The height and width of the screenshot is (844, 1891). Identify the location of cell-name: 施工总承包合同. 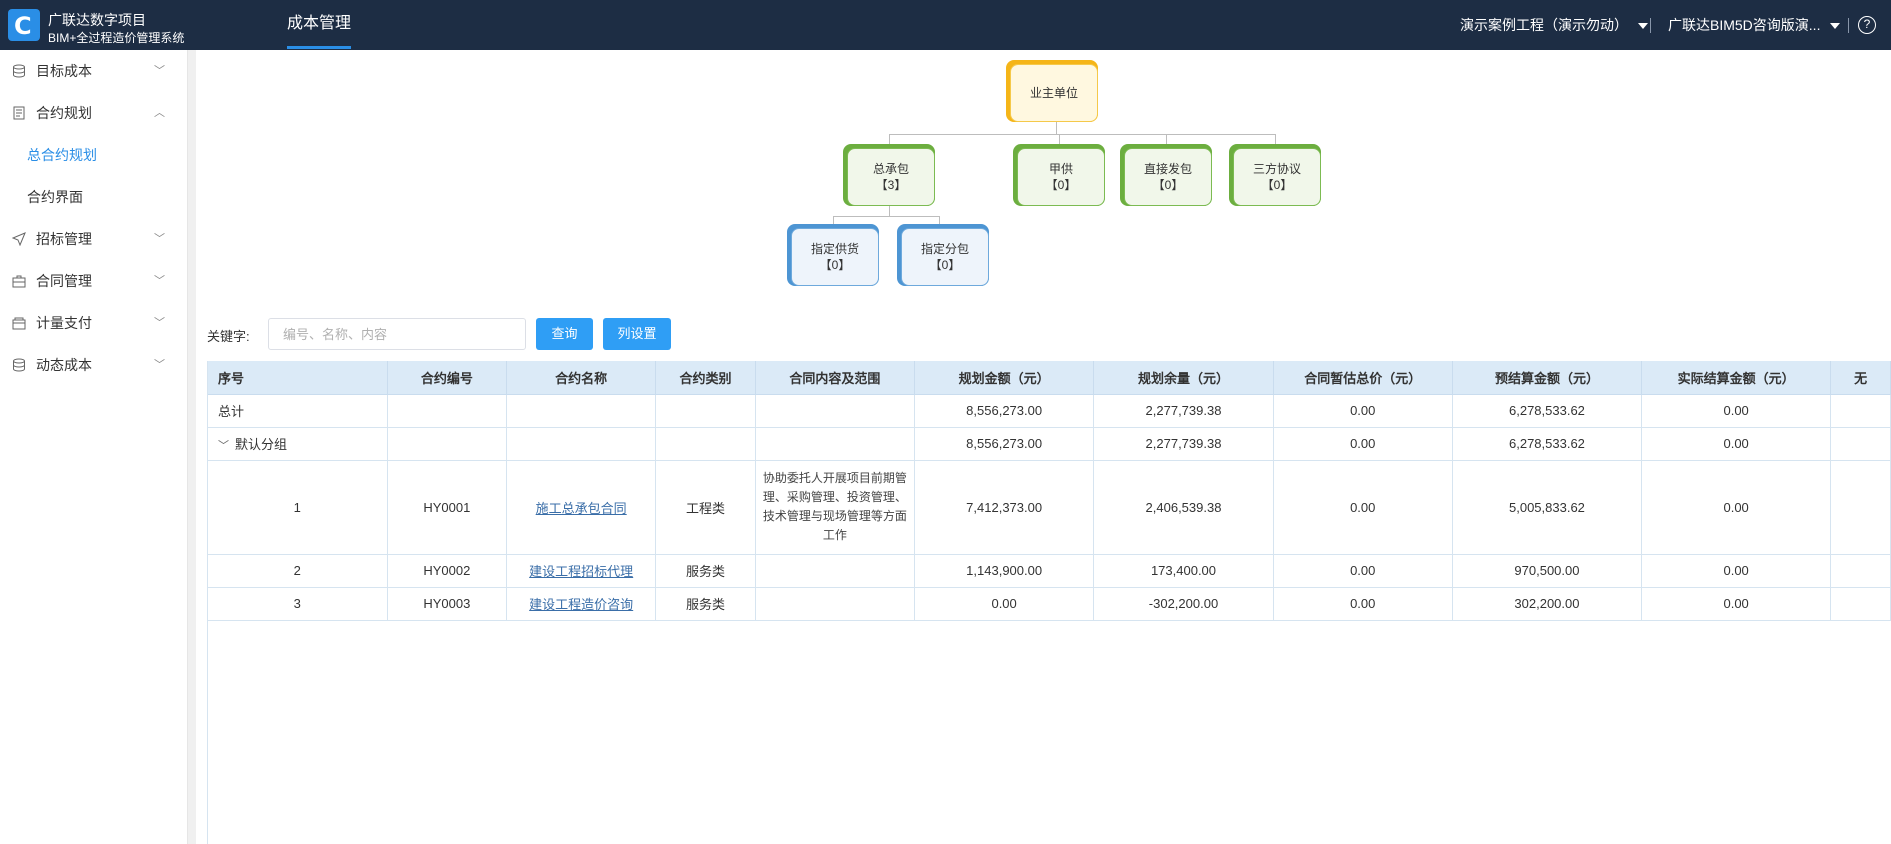
(581, 507).